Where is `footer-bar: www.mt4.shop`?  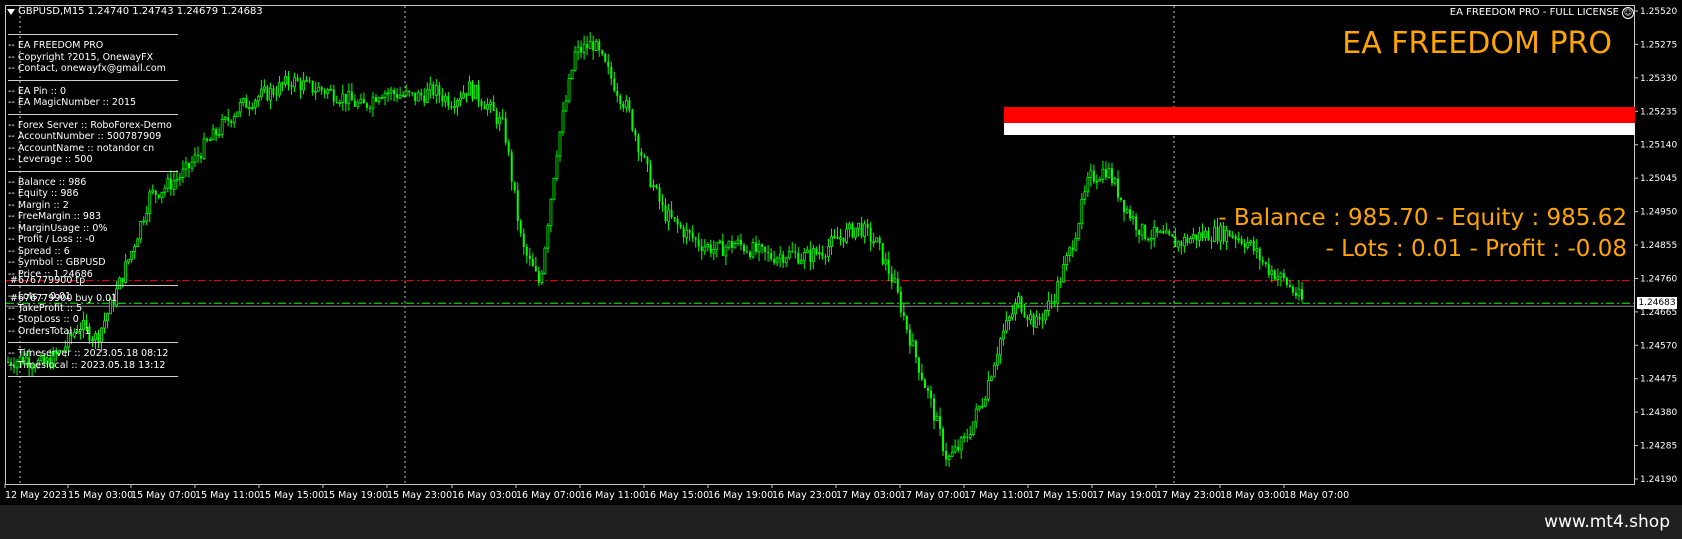
footer-bar: www.mt4.shop is located at coordinates (841, 522).